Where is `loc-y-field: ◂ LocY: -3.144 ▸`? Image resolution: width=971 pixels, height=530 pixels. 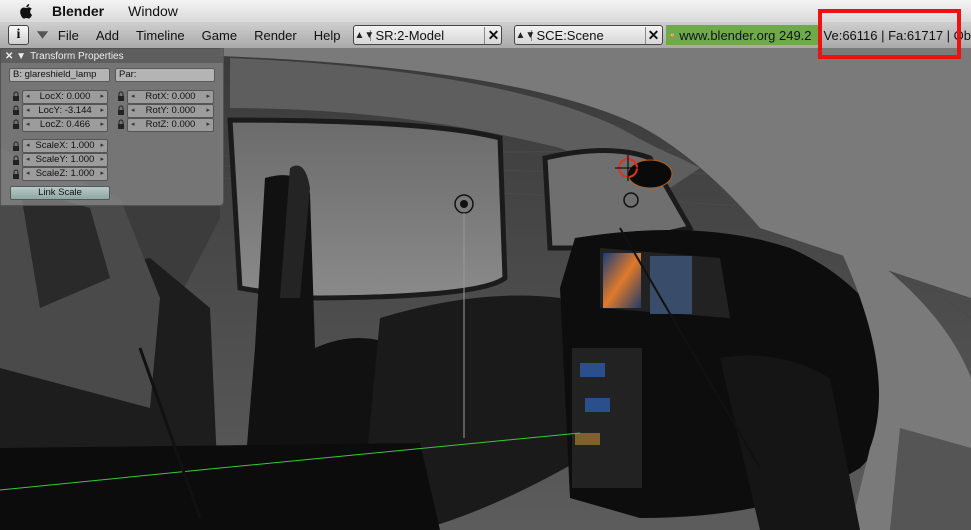
loc-y-field: ◂ LocY: -3.144 ▸ is located at coordinates (65, 111).